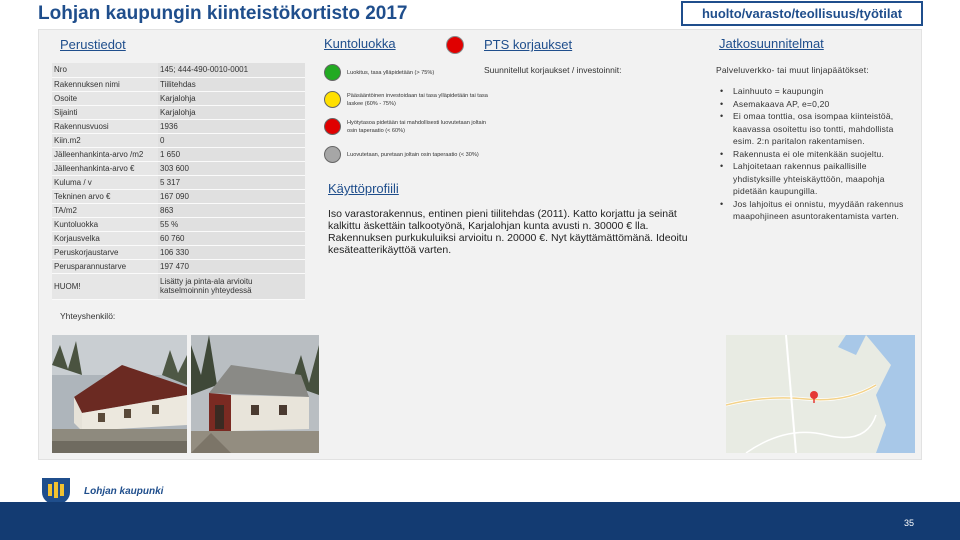 The height and width of the screenshot is (540, 960). What do you see at coordinates (105, 168) in the screenshot?
I see `info-key: Jälleenhankinta-arvo €` at bounding box center [105, 168].